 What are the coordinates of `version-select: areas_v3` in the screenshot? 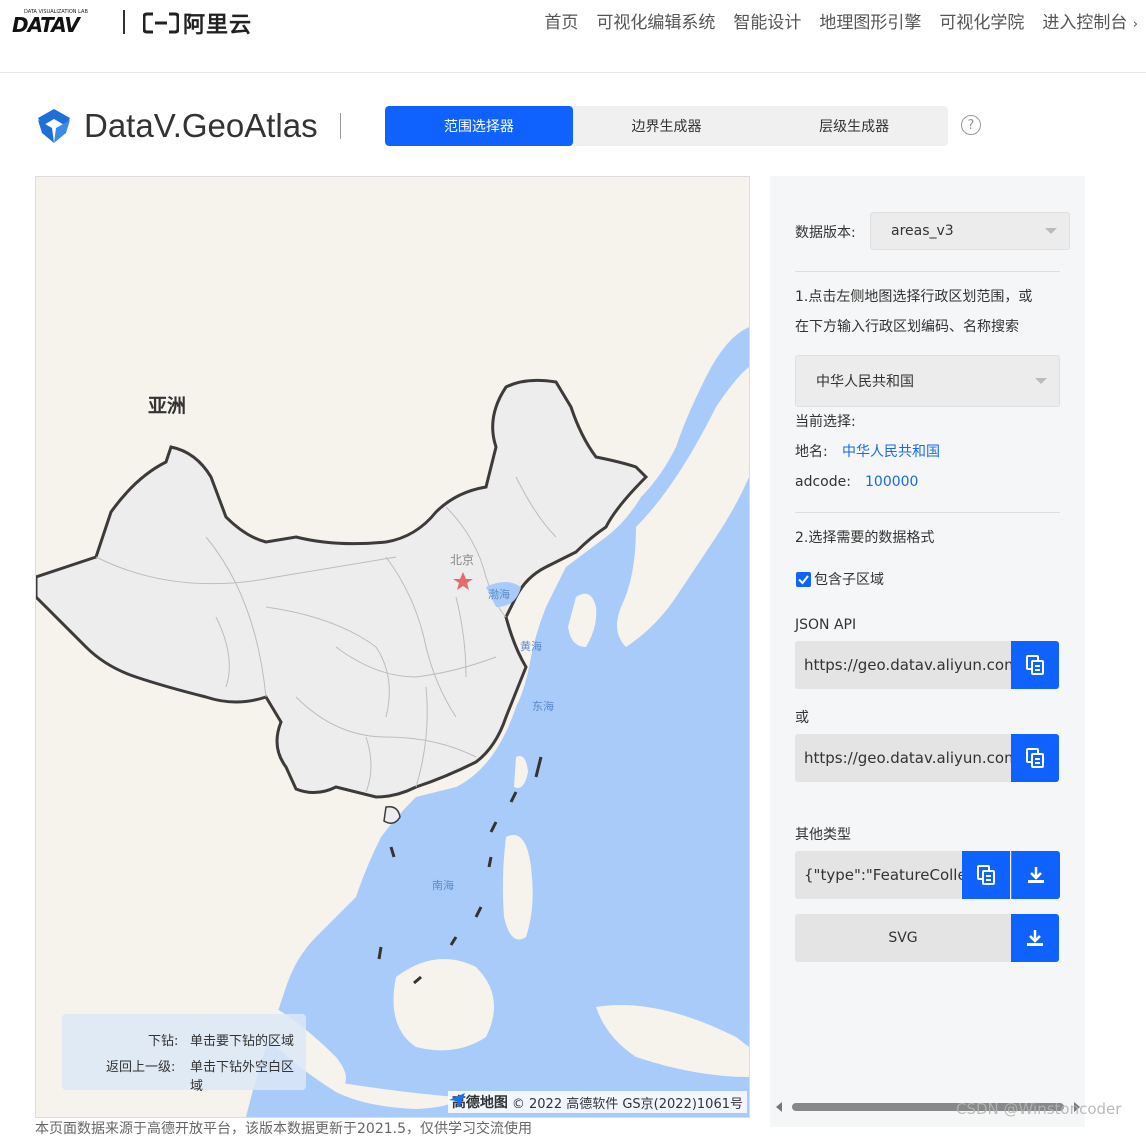 It's located at (970, 231).